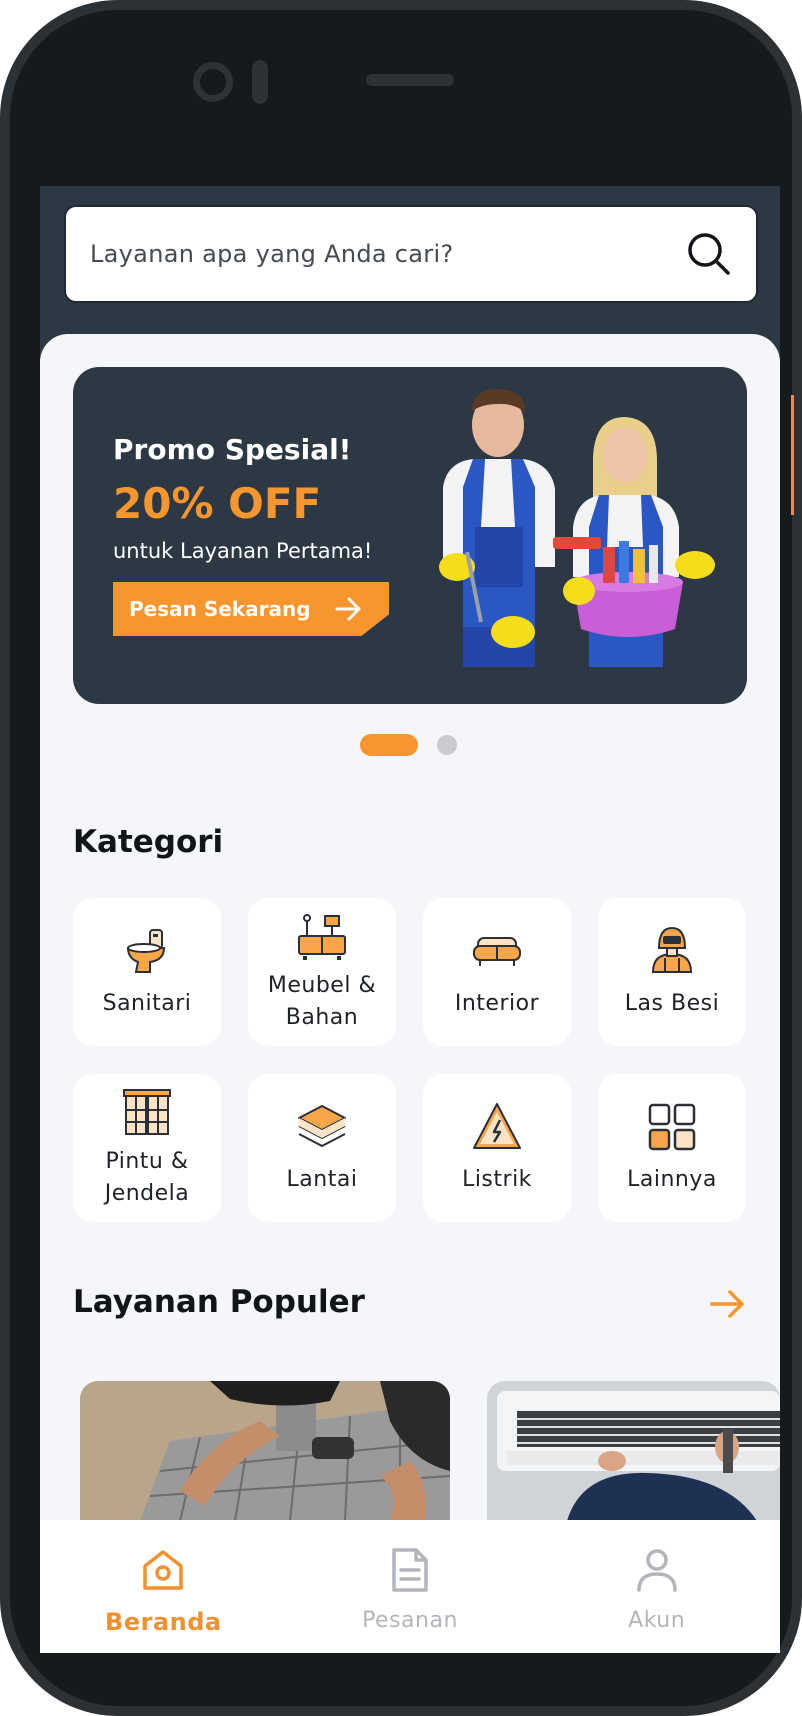  What do you see at coordinates (410, 1570) in the screenshot?
I see `document-icon` at bounding box center [410, 1570].